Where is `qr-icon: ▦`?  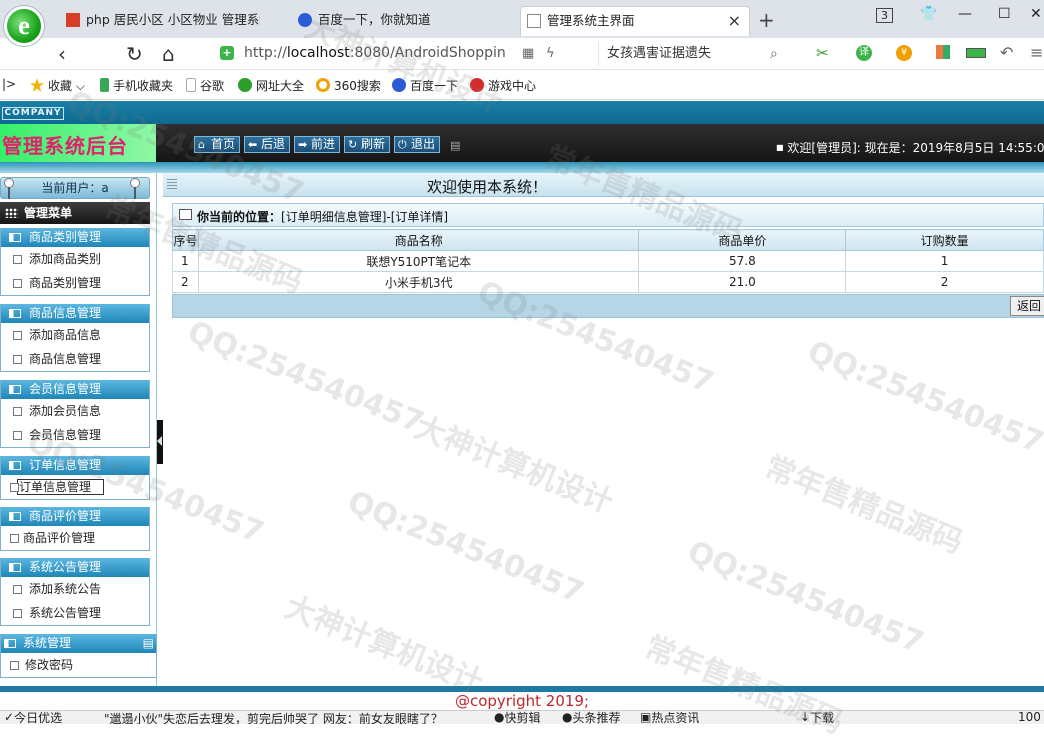 qr-icon: ▦ is located at coordinates (528, 53).